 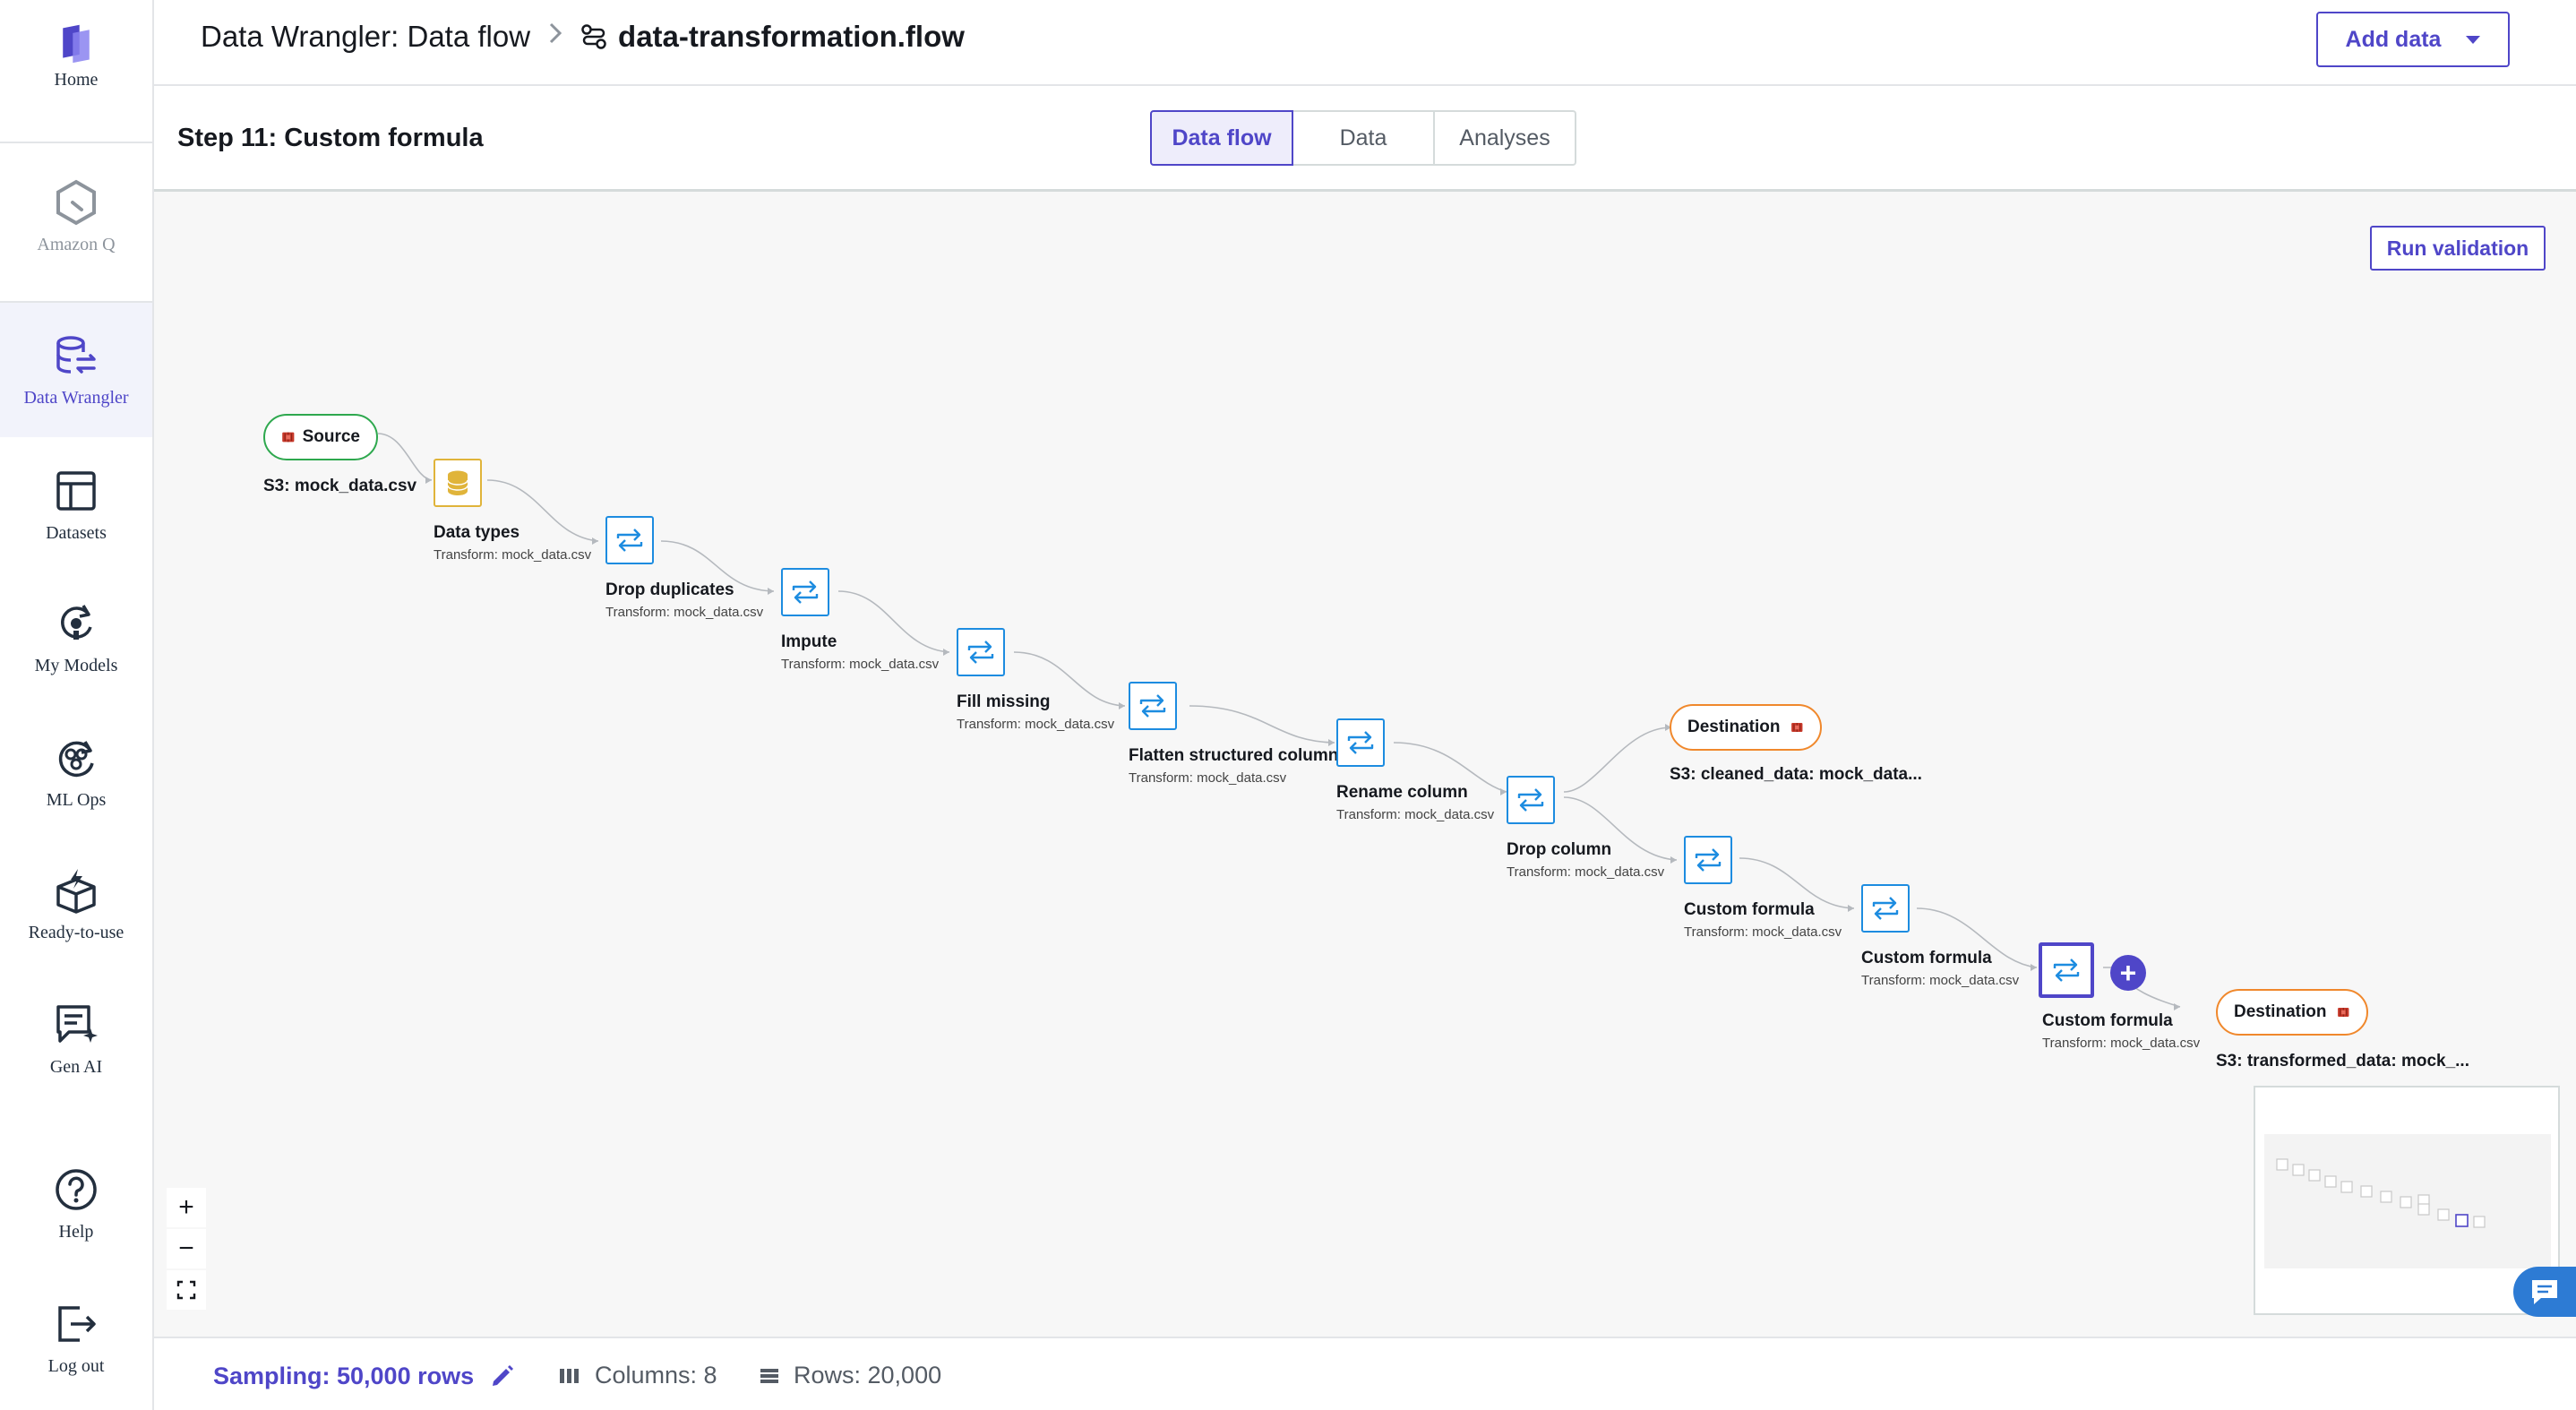 I want to click on nav-help: Help, so click(x=76, y=1211).